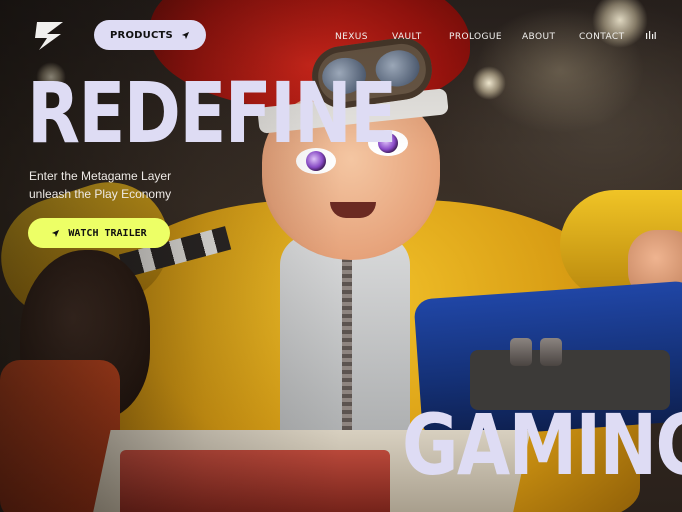 This screenshot has width=682, height=512. What do you see at coordinates (475, 37) in the screenshot?
I see `nav-link-prologue: PROLOGUE` at bounding box center [475, 37].